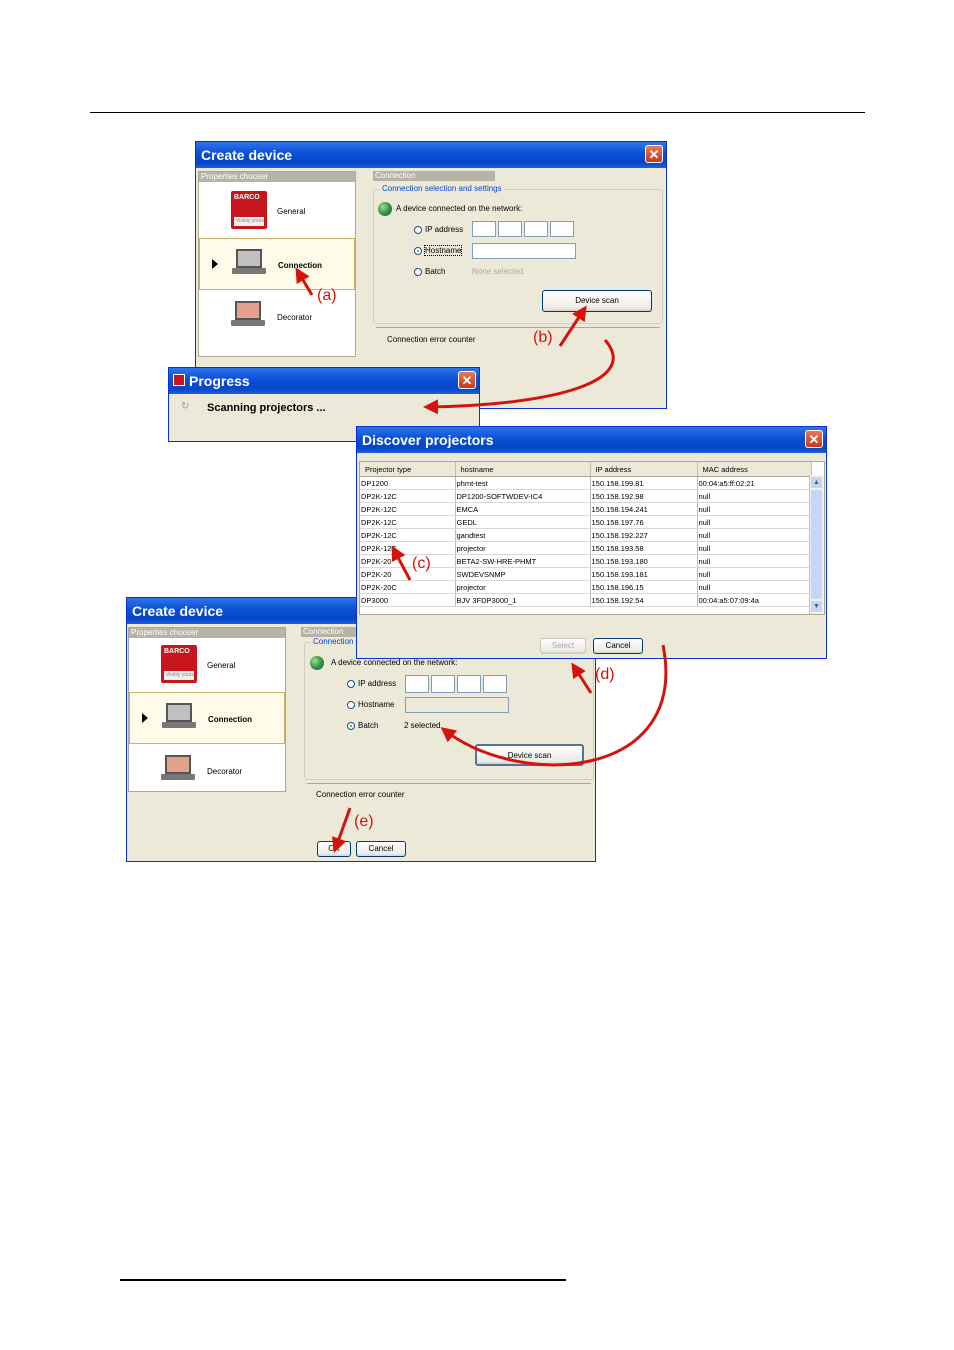  I want to click on footer-rule, so click(343, 1280).